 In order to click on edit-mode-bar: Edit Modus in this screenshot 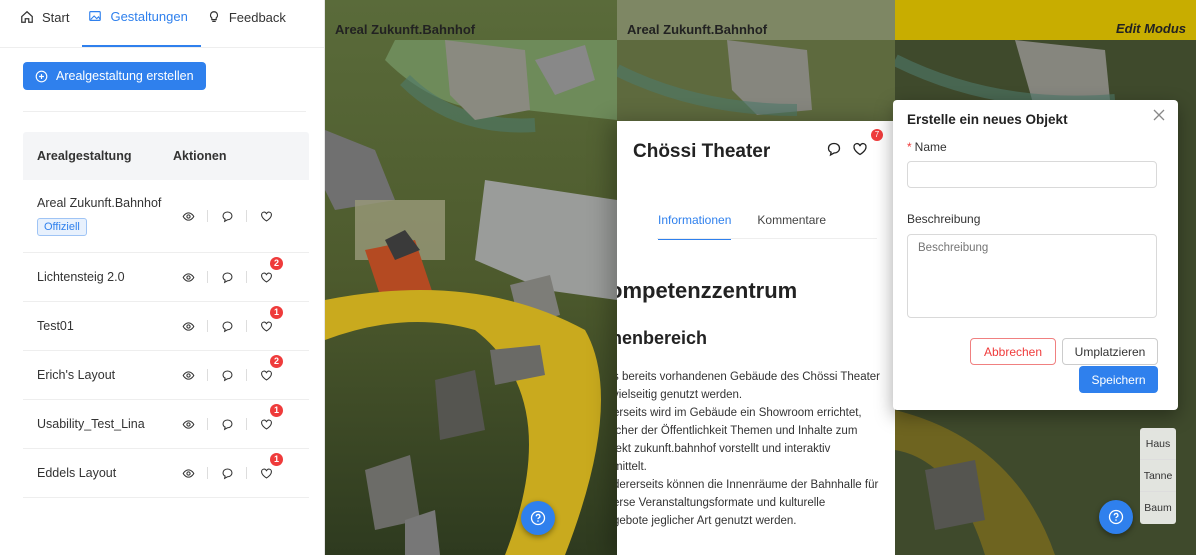, I will do `click(1045, 20)`.